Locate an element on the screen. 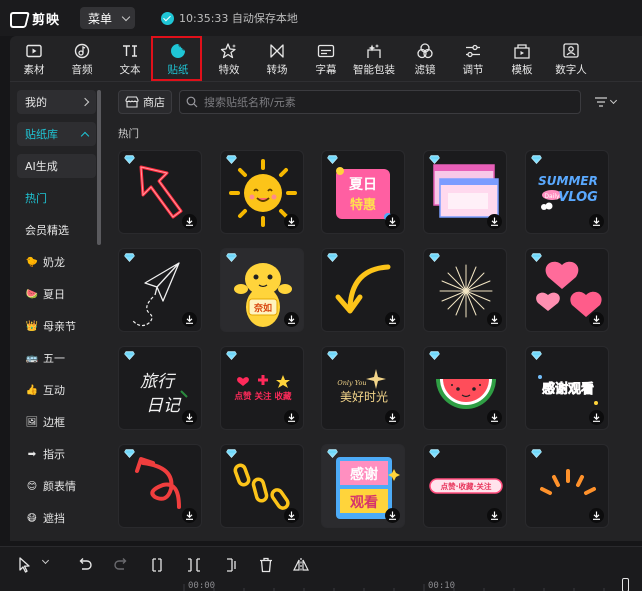  playhead-handle is located at coordinates (625, 584).